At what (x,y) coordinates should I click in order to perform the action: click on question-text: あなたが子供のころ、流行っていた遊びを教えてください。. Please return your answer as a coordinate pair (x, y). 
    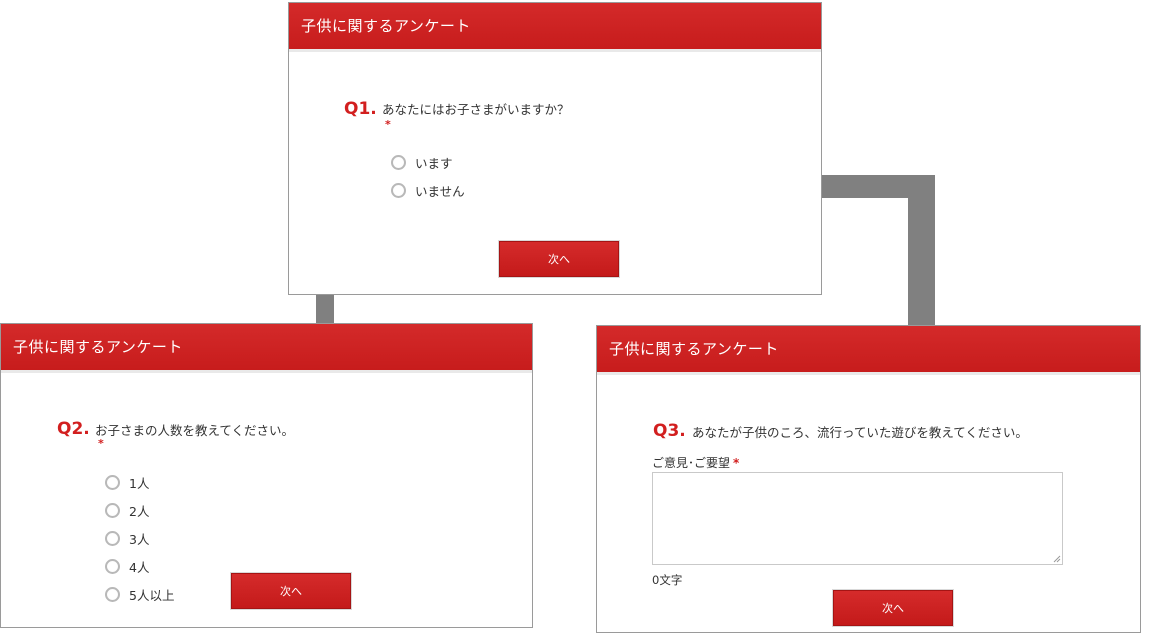
    Looking at the image, I should click on (860, 432).